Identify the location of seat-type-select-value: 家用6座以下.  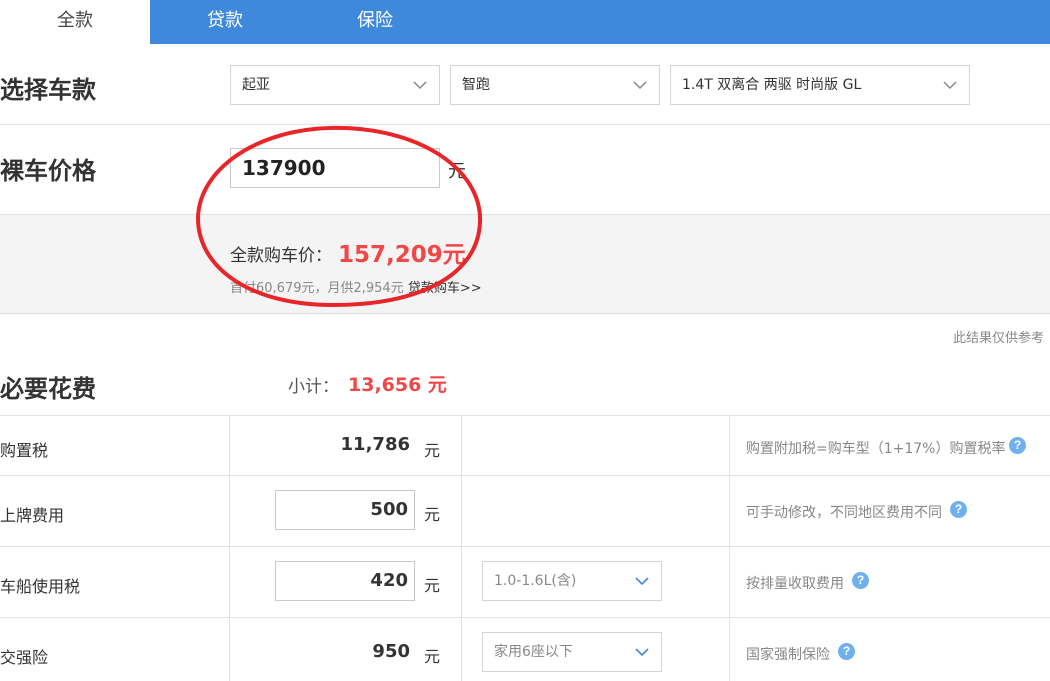
(533, 652).